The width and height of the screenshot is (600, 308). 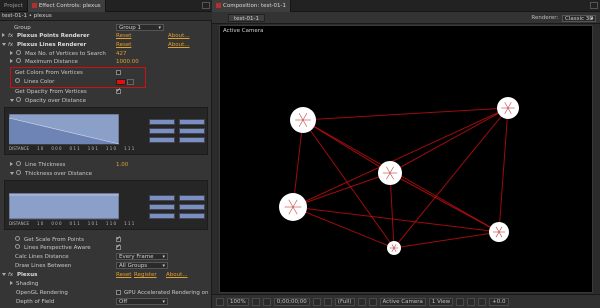 I want to click on resolution-dropdown: (Full), so click(x=344, y=301).